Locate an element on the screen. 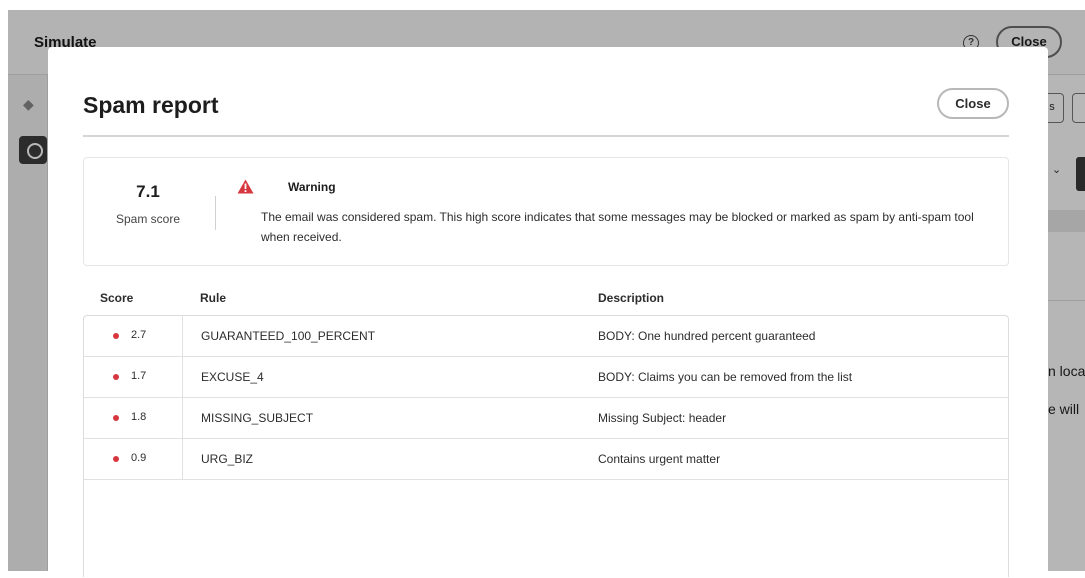 This screenshot has height=578, width=1085. rule-name: URG_BIZ is located at coordinates (227, 459).